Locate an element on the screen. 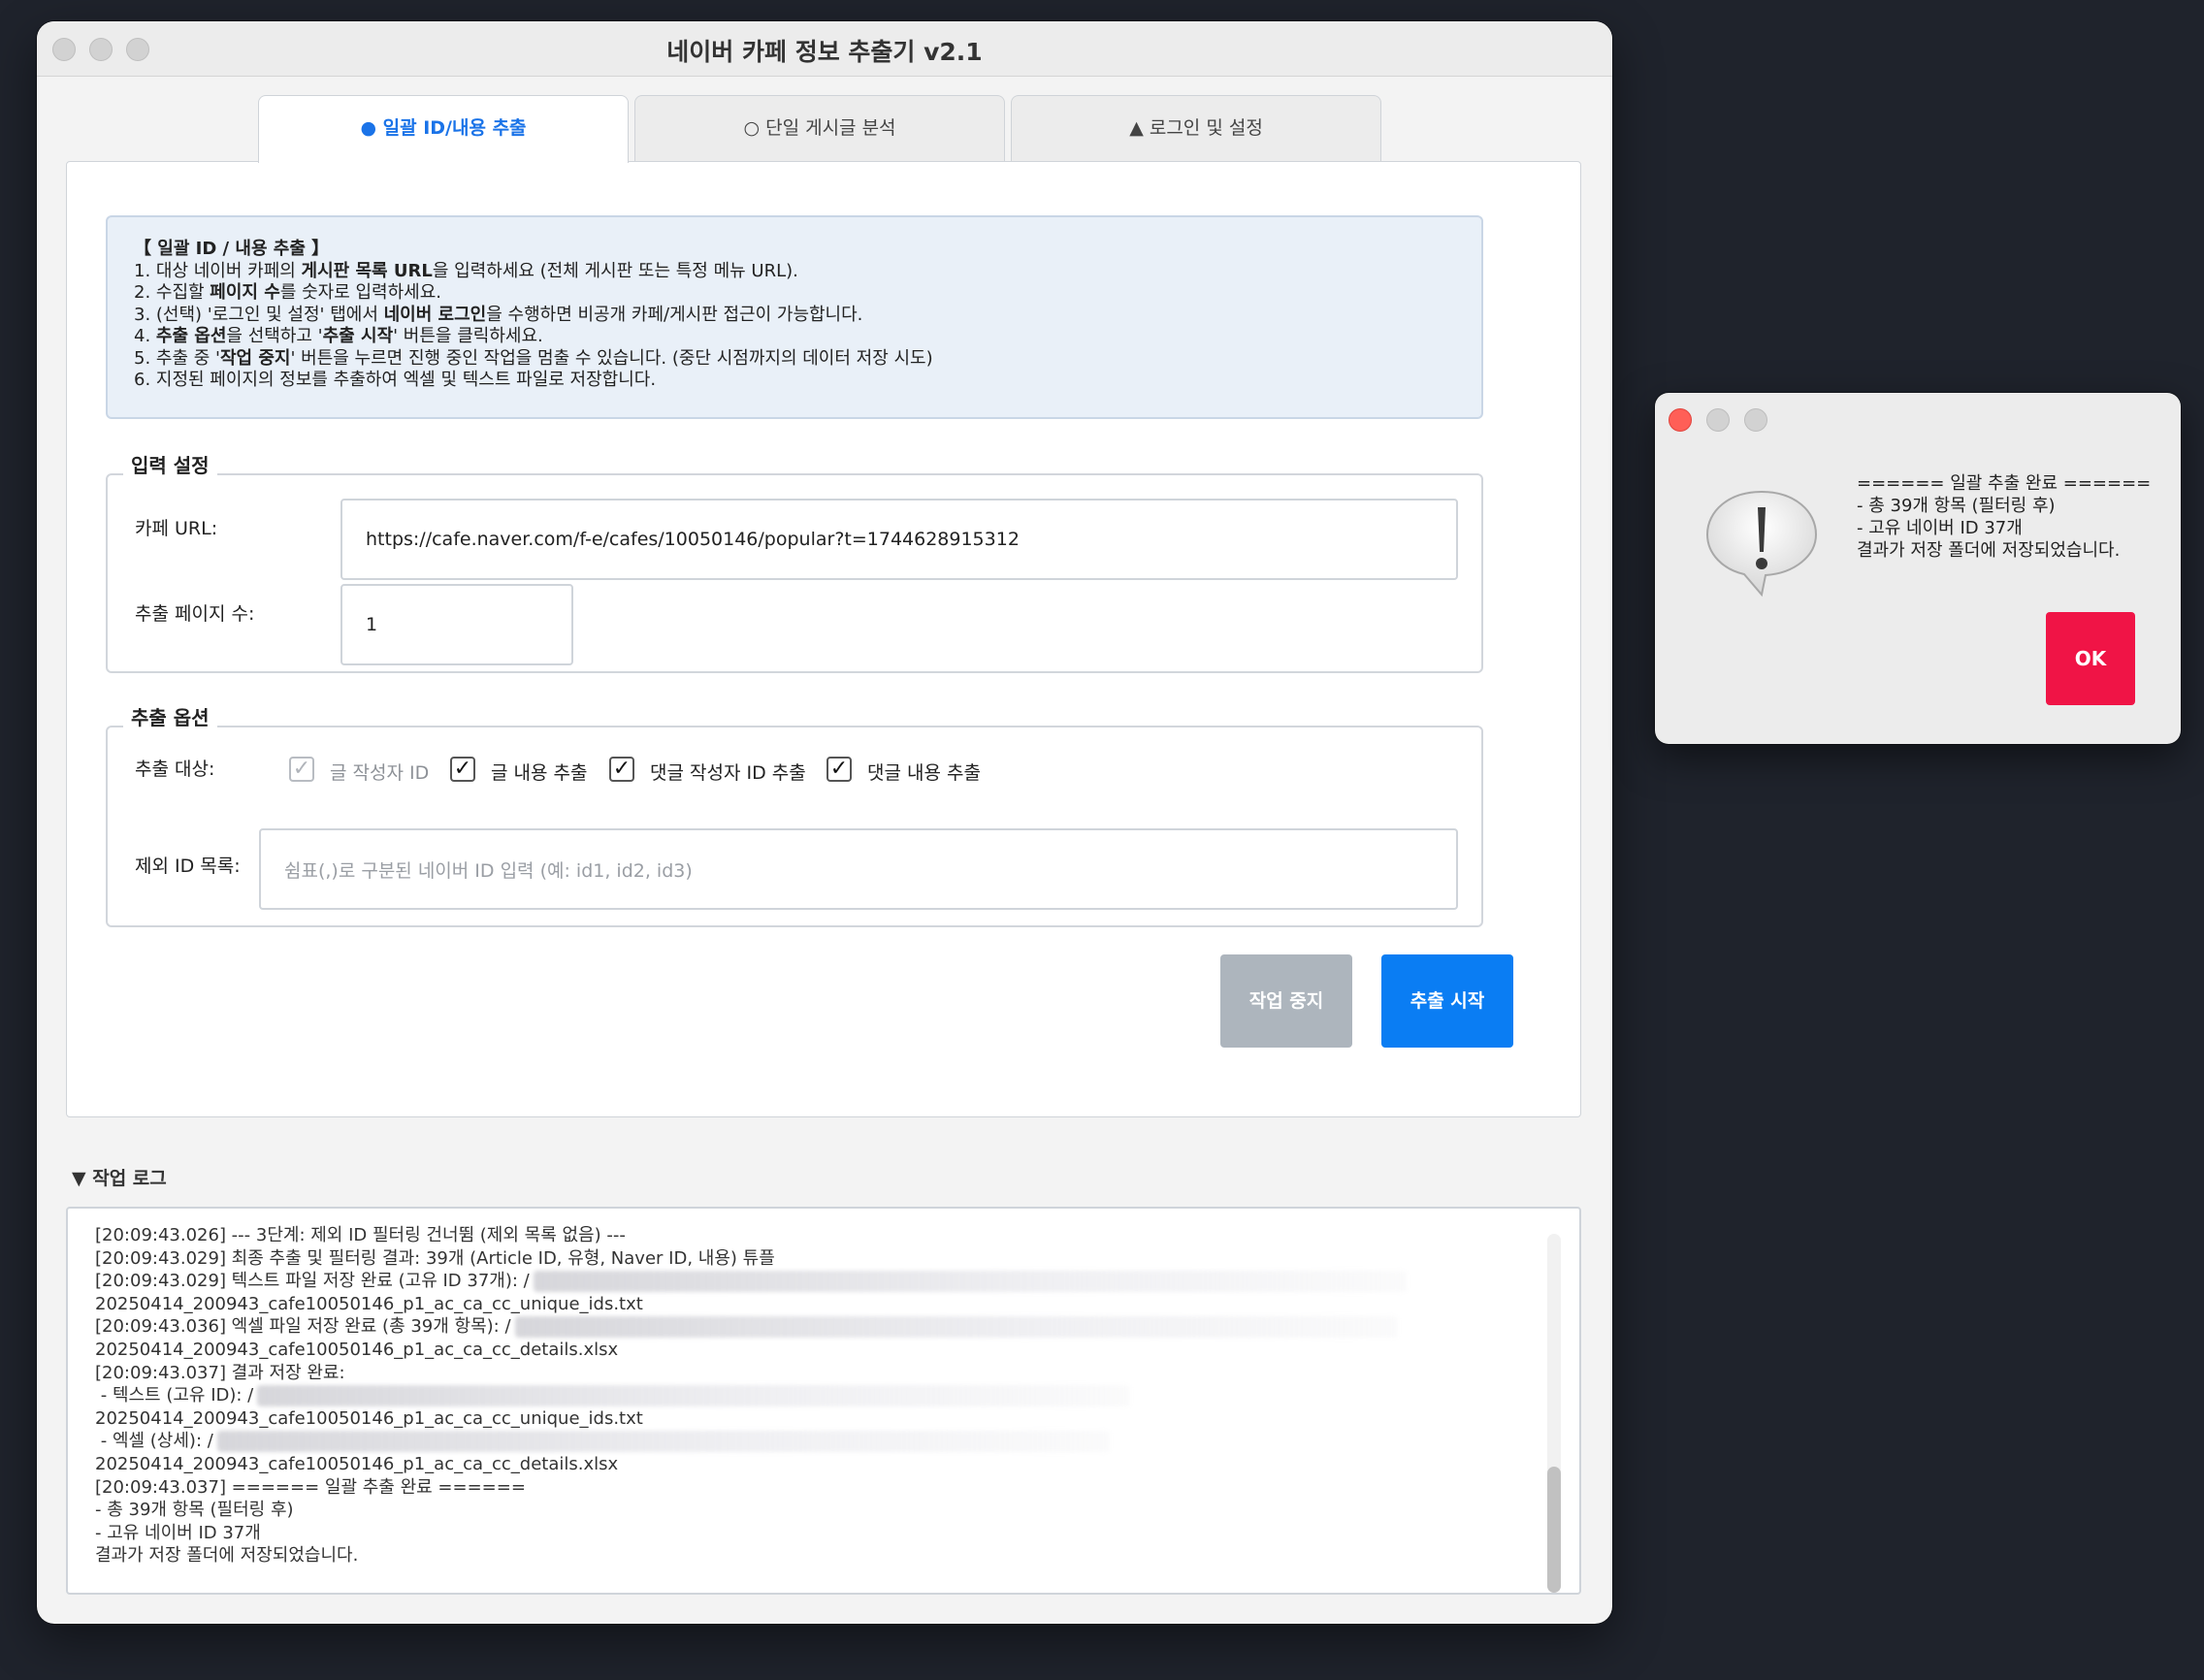 Image resolution: width=2204 pixels, height=1680 pixels. dialog-title-bar is located at coordinates (1918, 417).